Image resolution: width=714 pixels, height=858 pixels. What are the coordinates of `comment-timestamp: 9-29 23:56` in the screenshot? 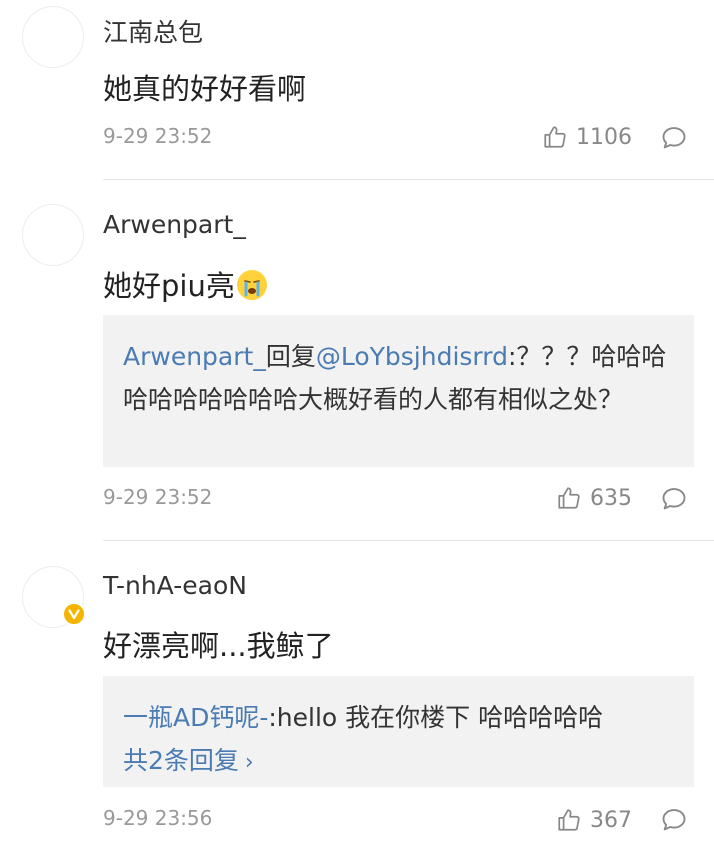 It's located at (158, 818).